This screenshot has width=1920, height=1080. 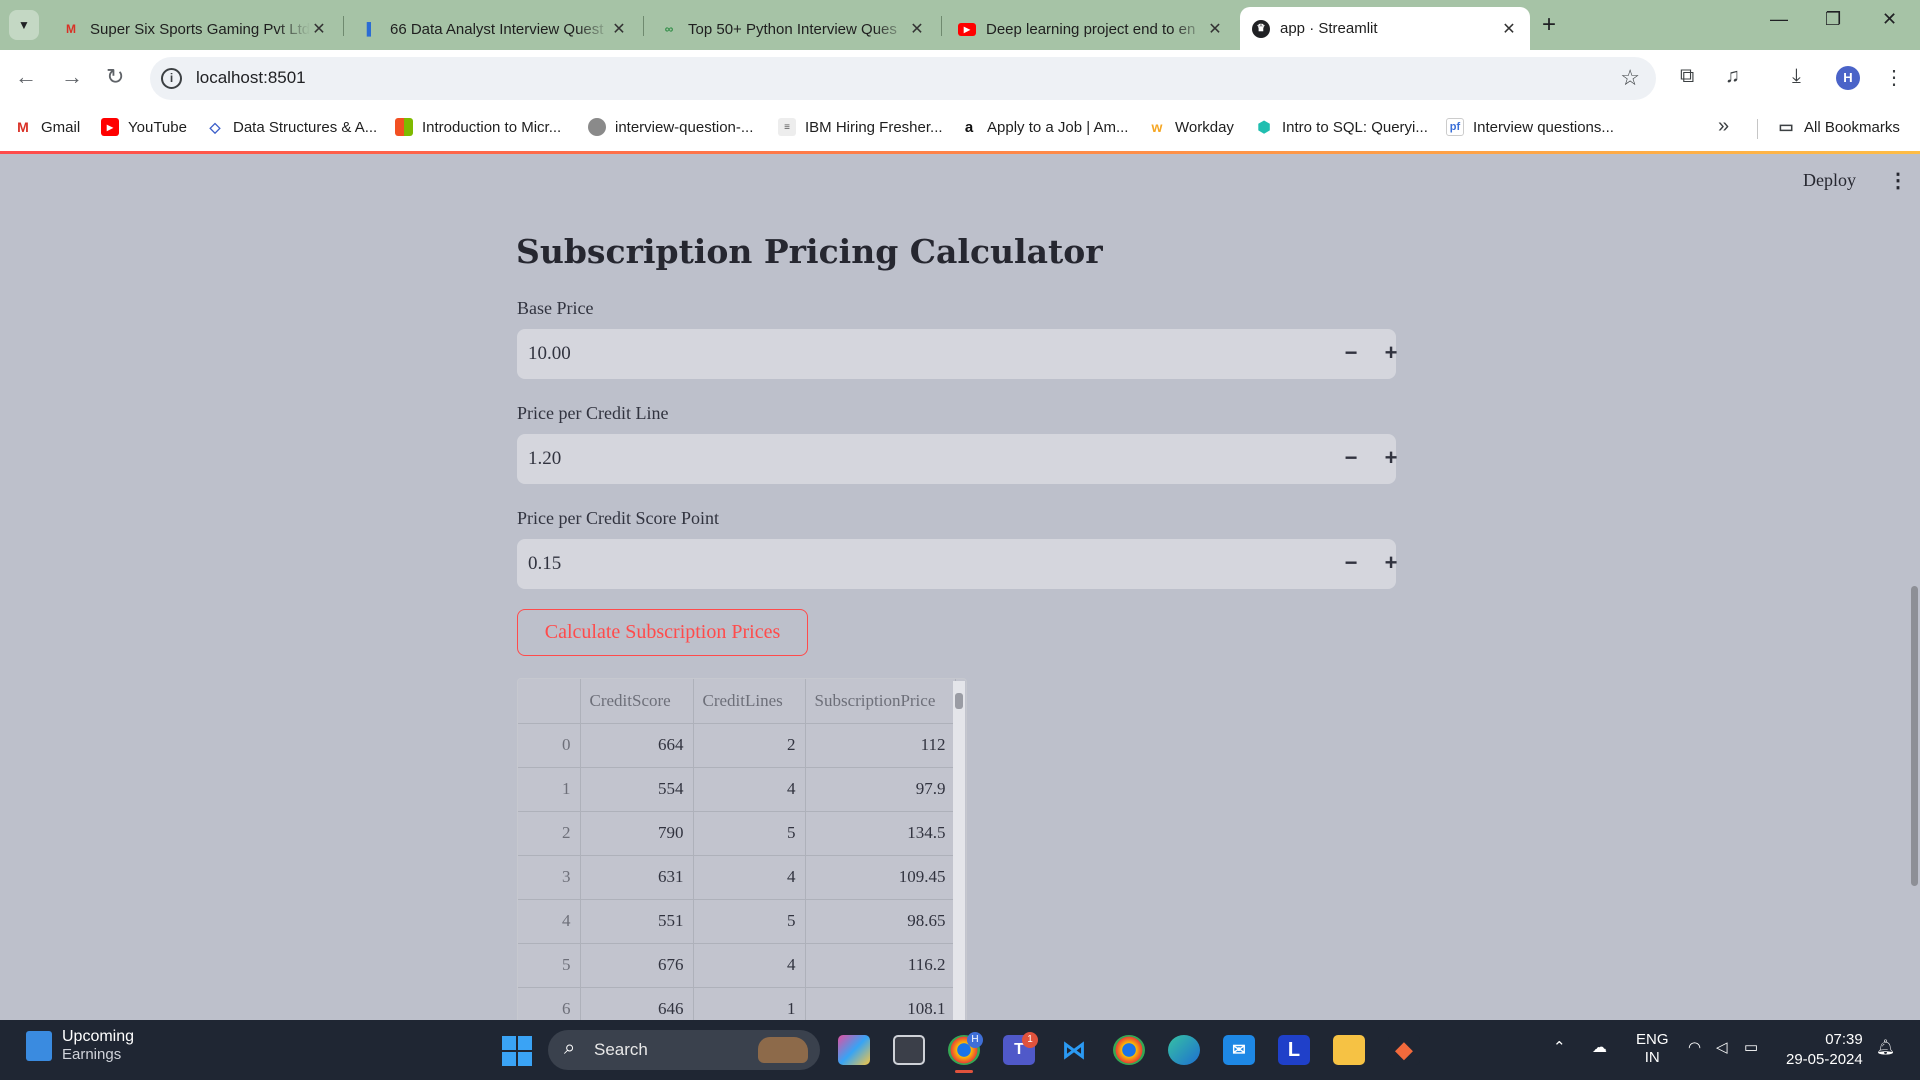 I want to click on back-icon: ←, so click(x=26, y=77).